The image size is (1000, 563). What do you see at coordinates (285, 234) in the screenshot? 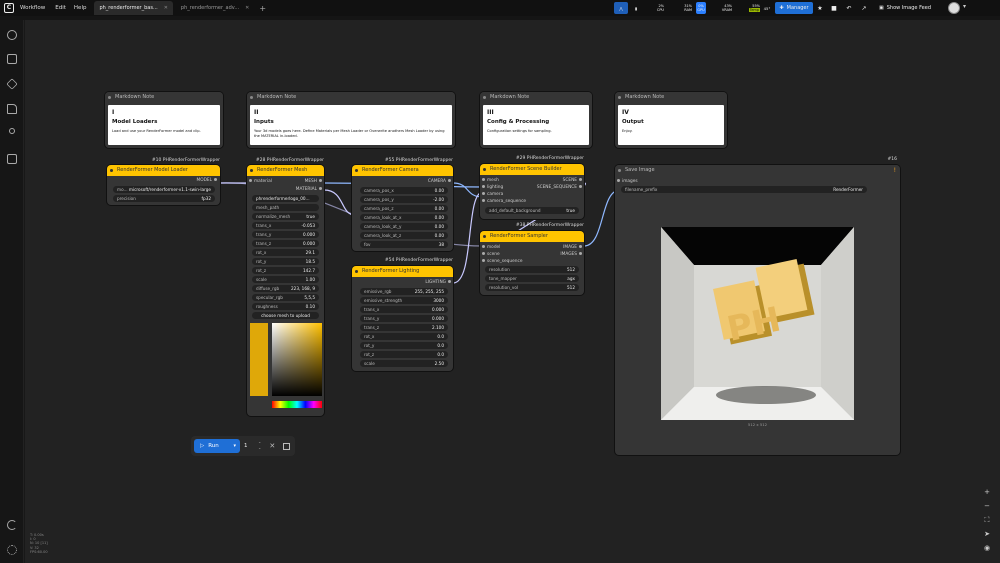
I see `trans-y-field: trans_y 0.000` at bounding box center [285, 234].